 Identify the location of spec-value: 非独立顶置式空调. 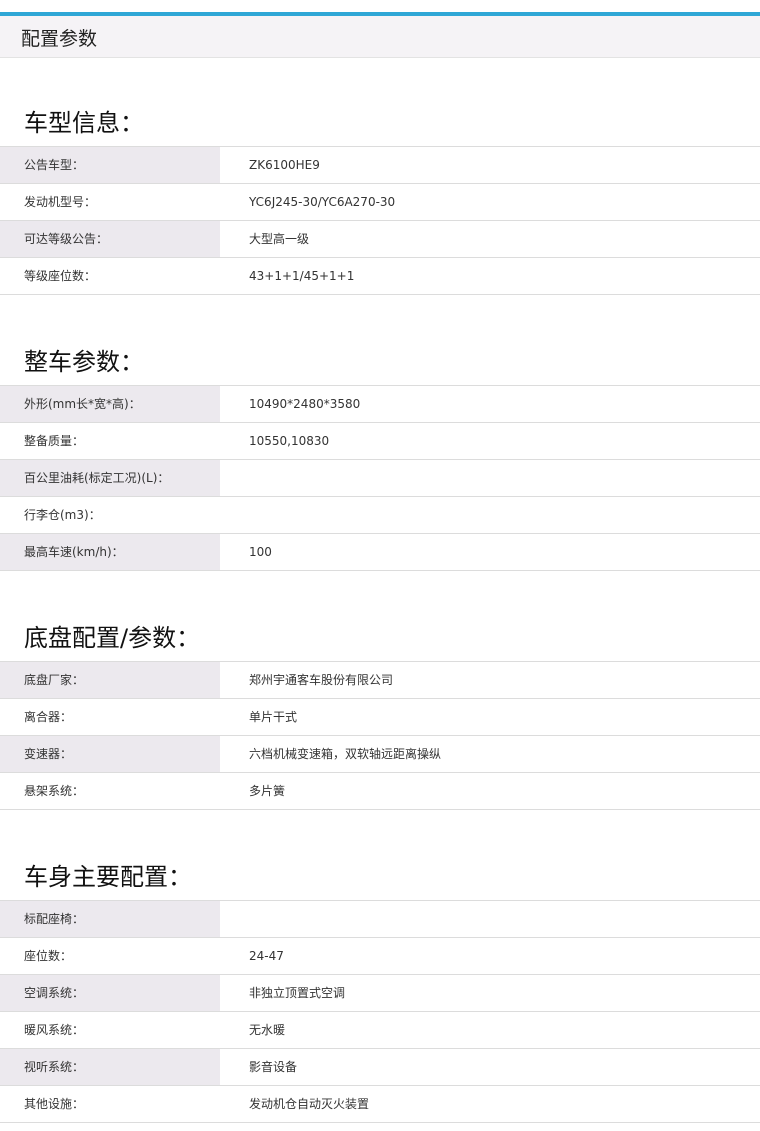
(297, 993).